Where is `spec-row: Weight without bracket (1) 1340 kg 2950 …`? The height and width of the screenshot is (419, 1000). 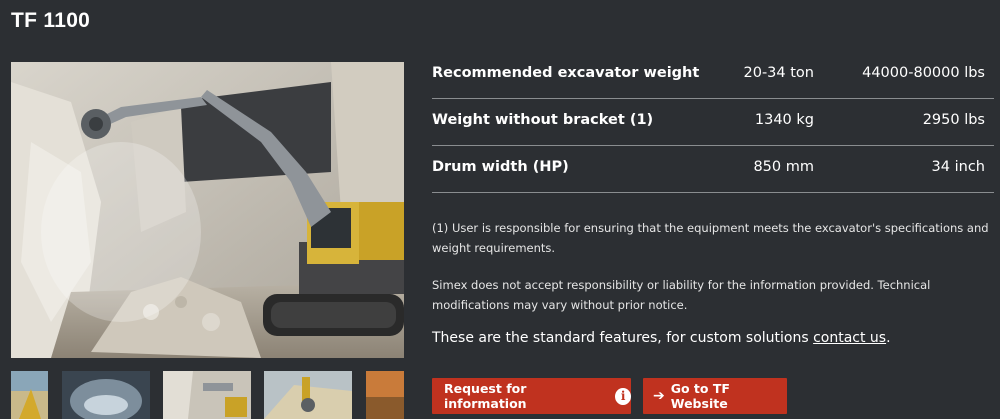 spec-row: Weight without bracket (1) 1340 kg 2950 … is located at coordinates (713, 122).